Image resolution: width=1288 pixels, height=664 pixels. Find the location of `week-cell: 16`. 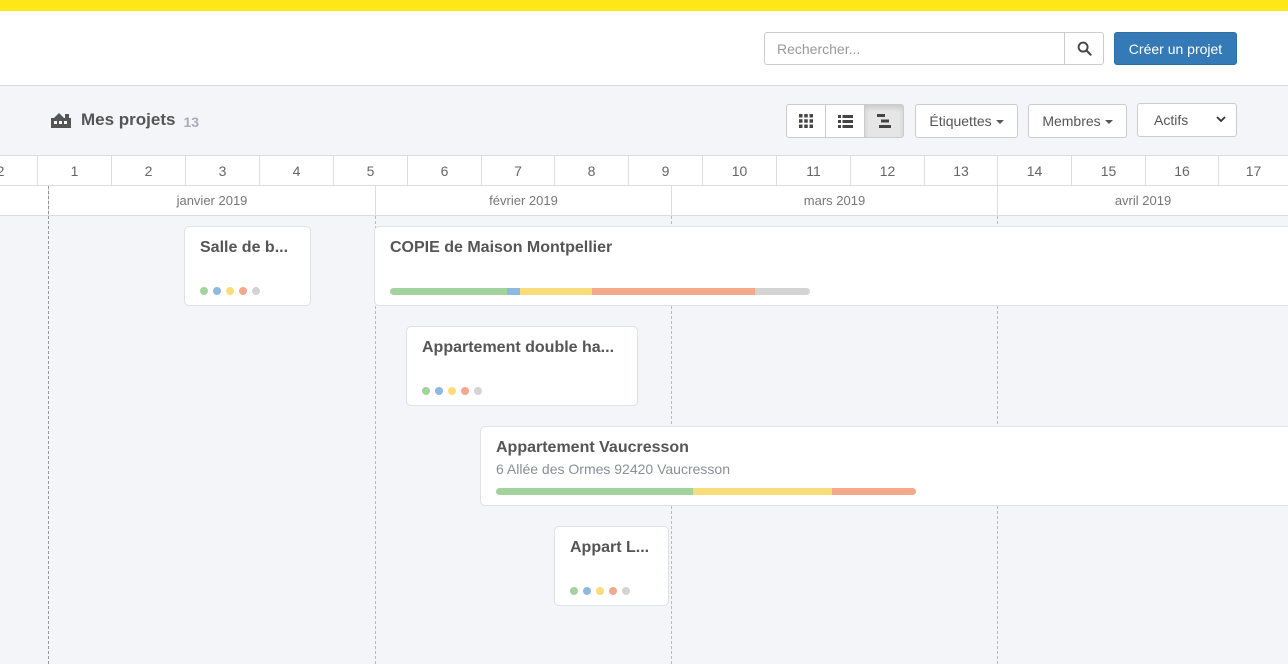

week-cell: 16 is located at coordinates (1181, 170).